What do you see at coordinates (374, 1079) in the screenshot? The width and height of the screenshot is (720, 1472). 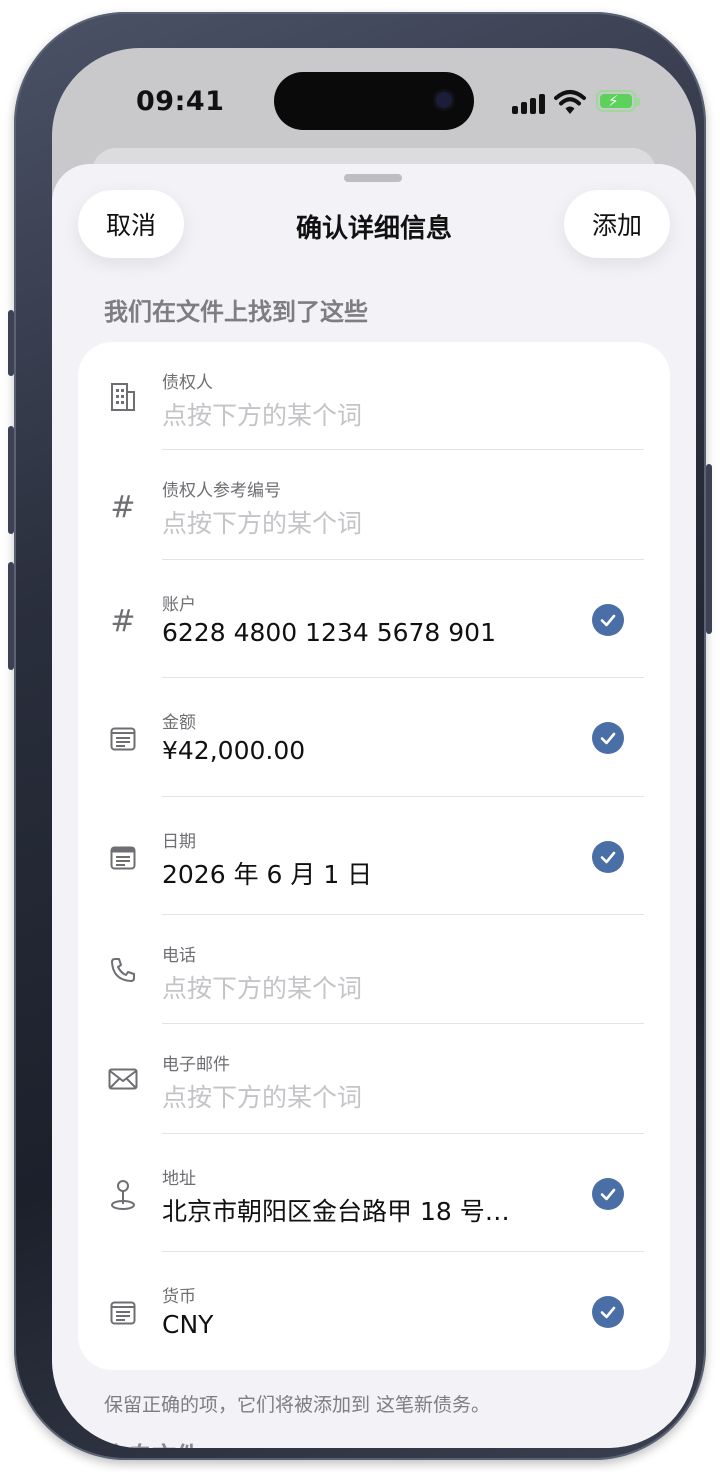 I see `field-row-email: 电子邮件 点按下方的某个词` at bounding box center [374, 1079].